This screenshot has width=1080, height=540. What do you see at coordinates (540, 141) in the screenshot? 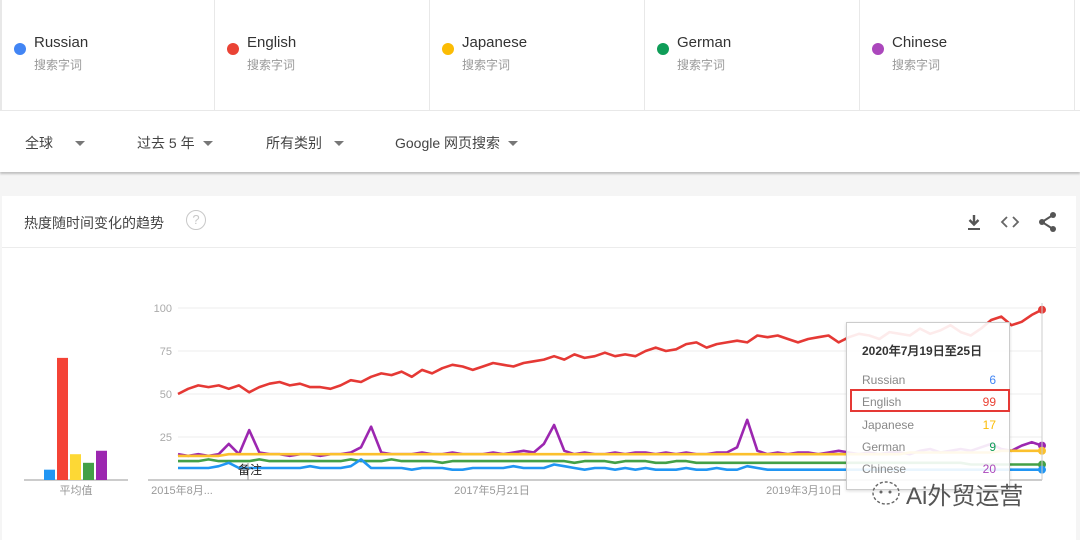
I see `filter-bar: 全球 过去 5 年 所有类别 Google 网页搜索` at bounding box center [540, 141].